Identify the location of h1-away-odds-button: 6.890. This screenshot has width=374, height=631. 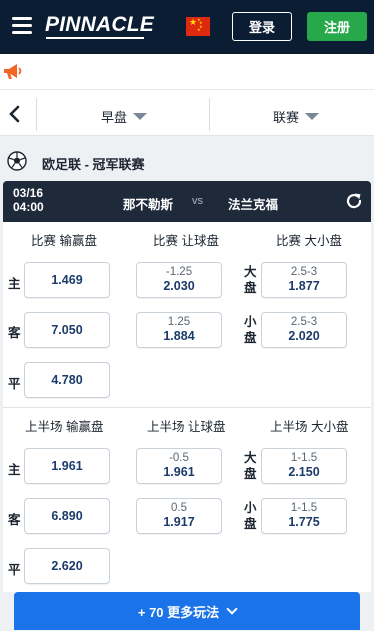
(67, 516).